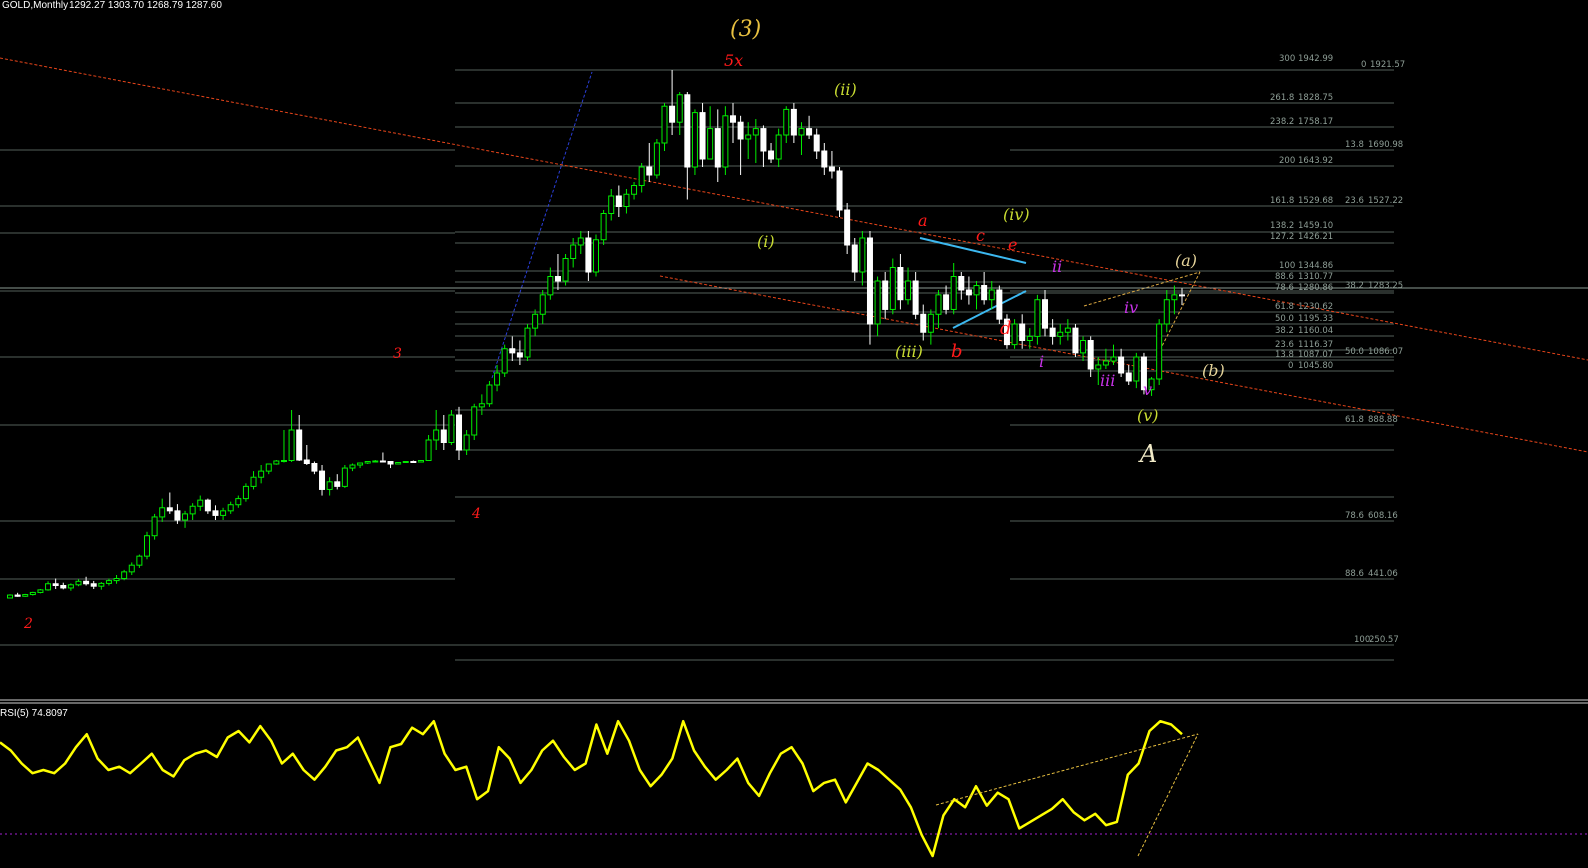  What do you see at coordinates (1041, 361) in the screenshot?
I see `wave-label-minor-i: i` at bounding box center [1041, 361].